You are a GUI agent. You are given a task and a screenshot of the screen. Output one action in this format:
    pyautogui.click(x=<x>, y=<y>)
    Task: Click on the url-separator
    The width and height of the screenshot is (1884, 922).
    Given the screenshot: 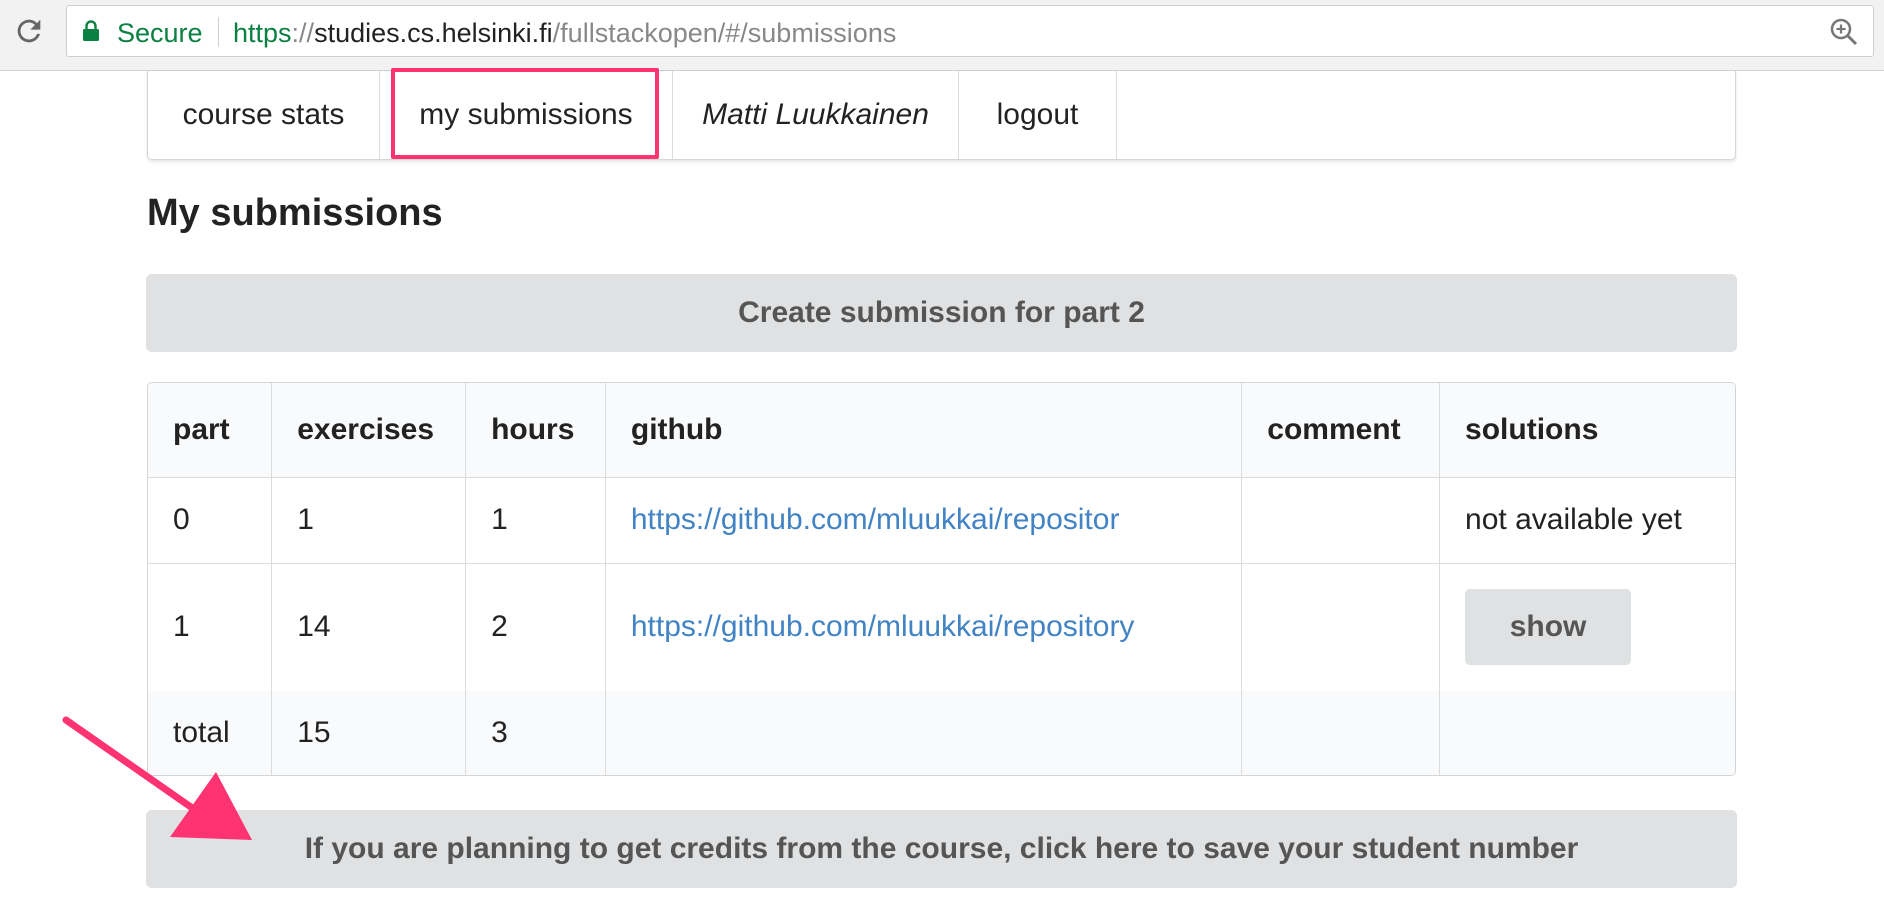 What is the action you would take?
    pyautogui.click(x=218, y=32)
    